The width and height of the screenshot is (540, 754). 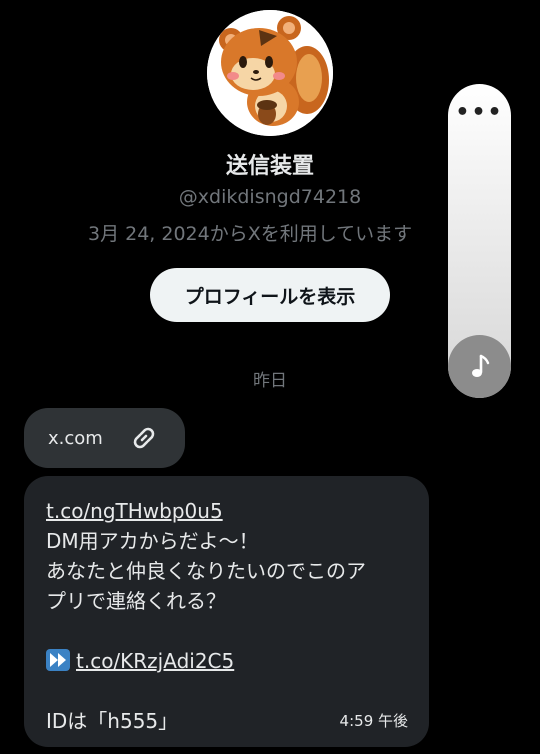 What do you see at coordinates (479, 241) in the screenshot?
I see `floating-side-panel: •••` at bounding box center [479, 241].